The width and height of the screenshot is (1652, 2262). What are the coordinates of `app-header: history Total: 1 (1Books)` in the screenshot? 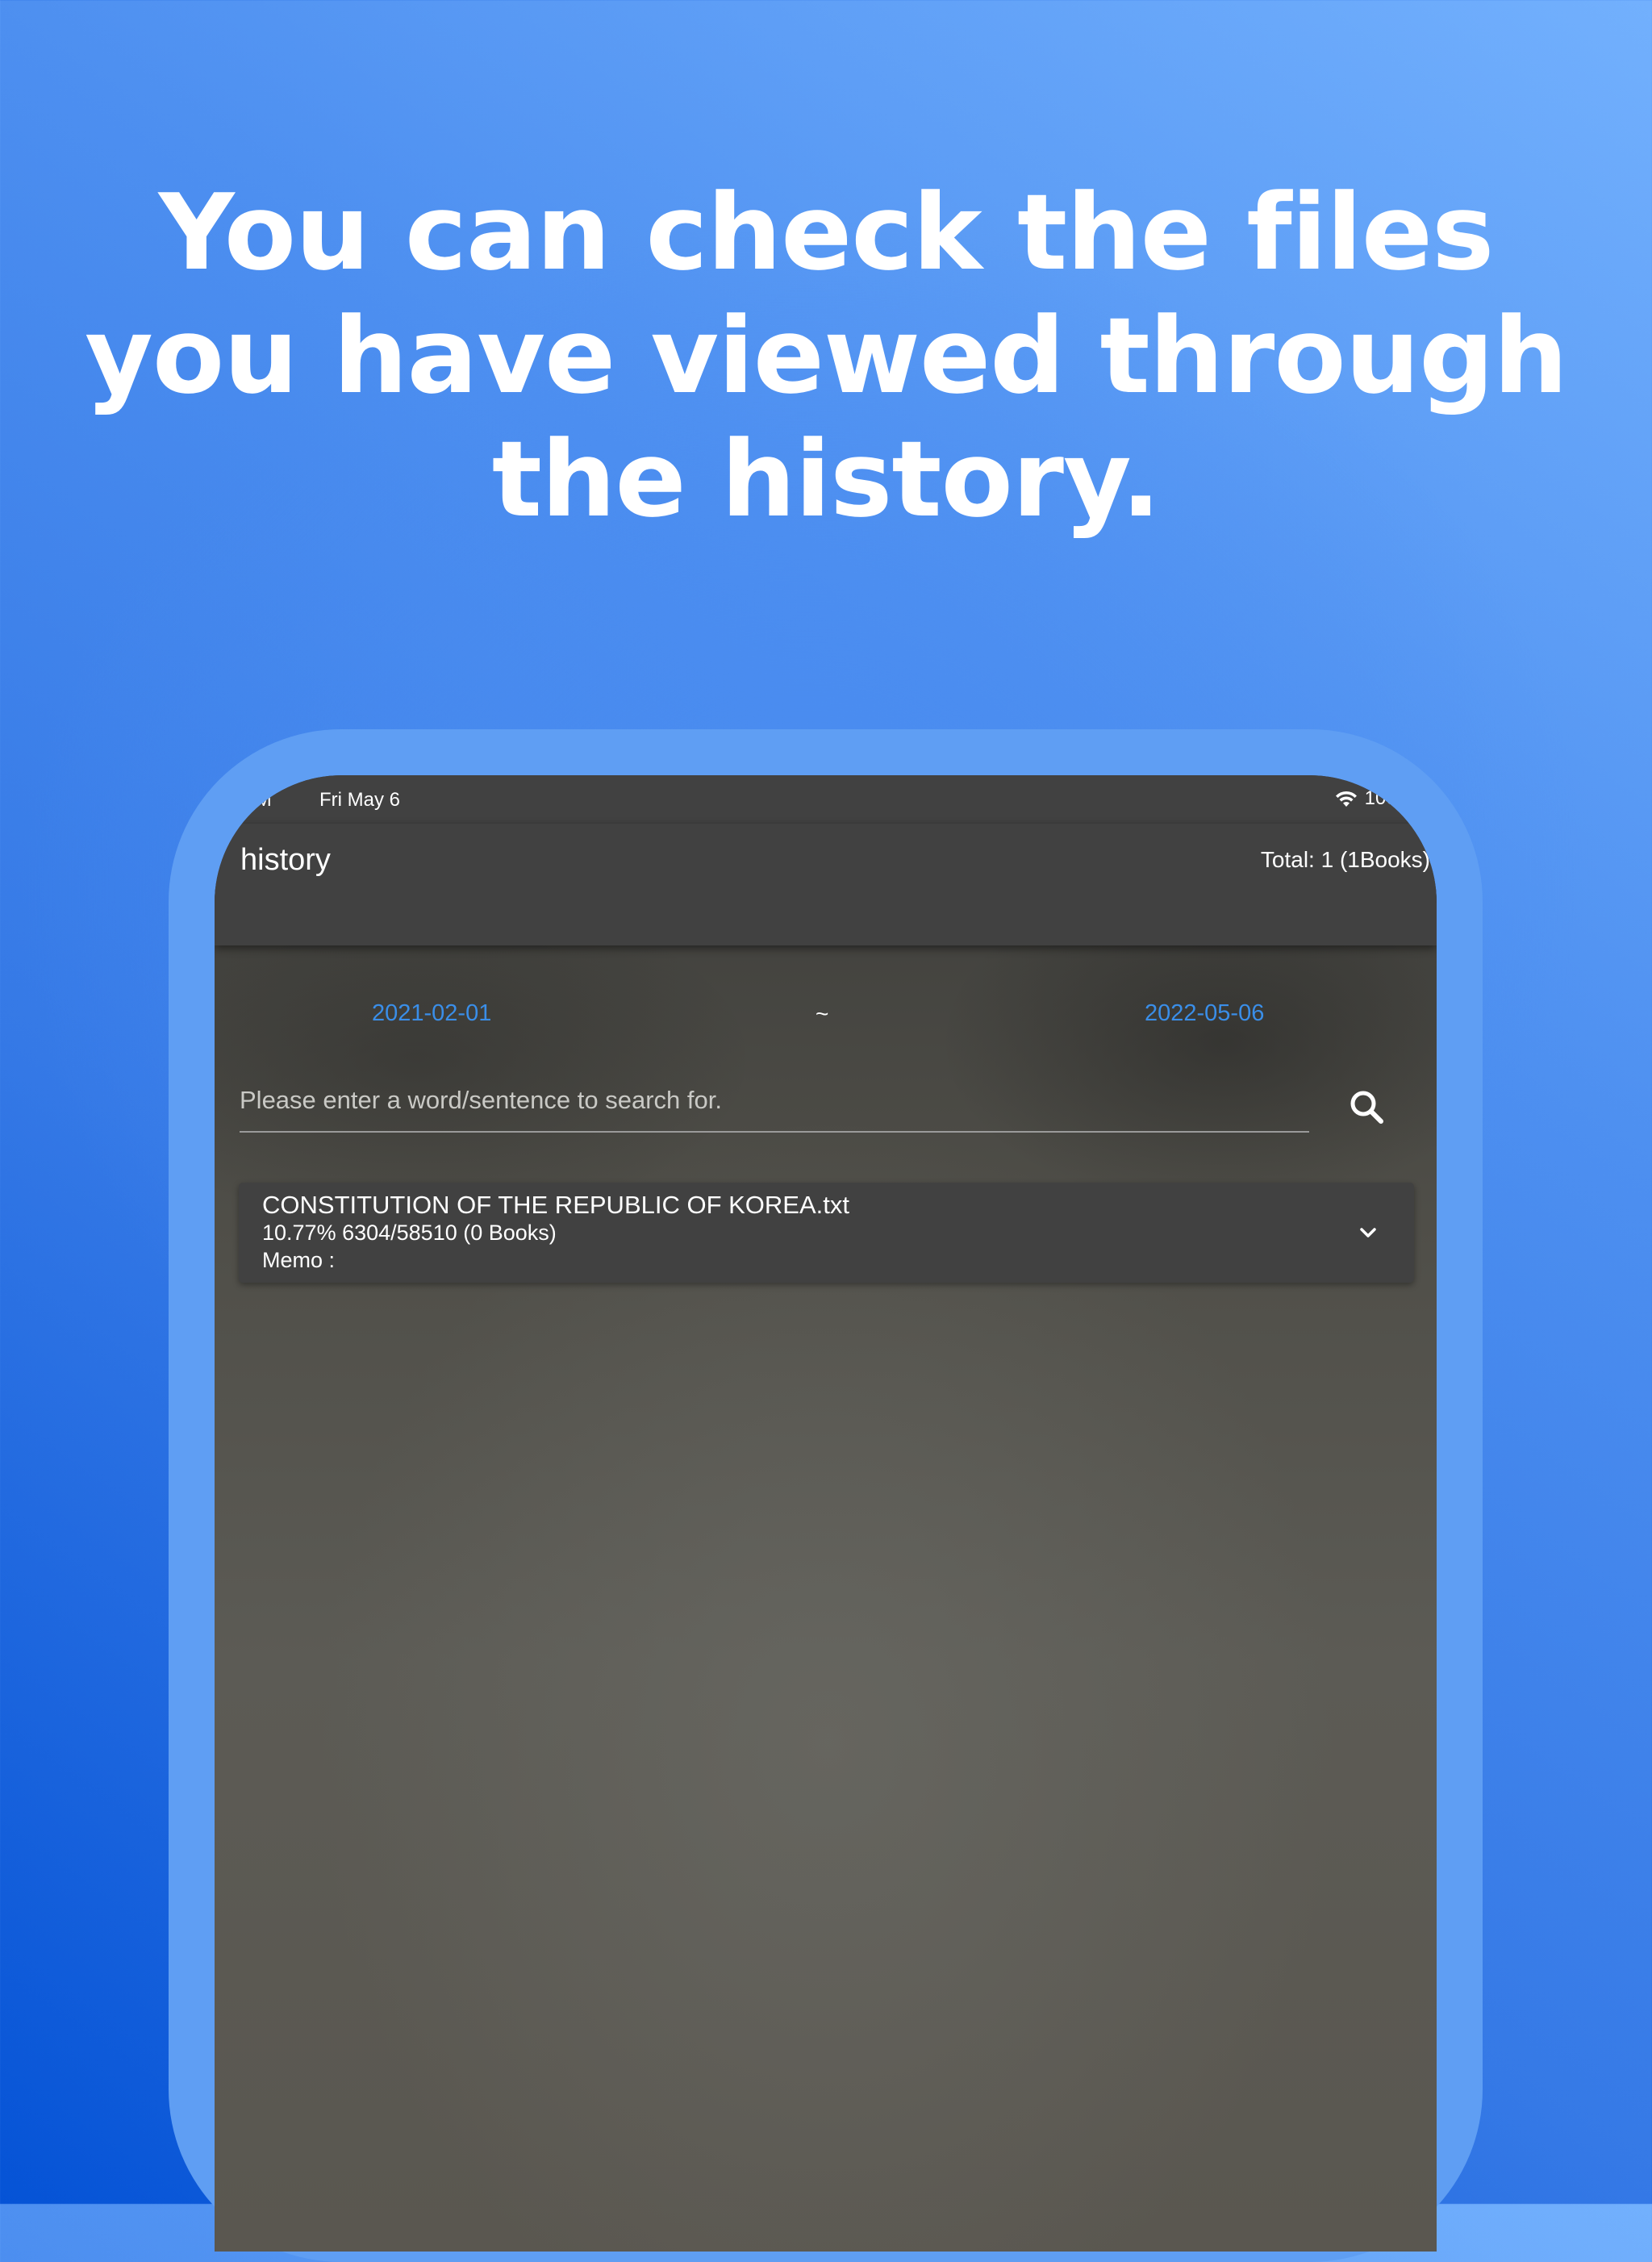 It's located at (826, 884).